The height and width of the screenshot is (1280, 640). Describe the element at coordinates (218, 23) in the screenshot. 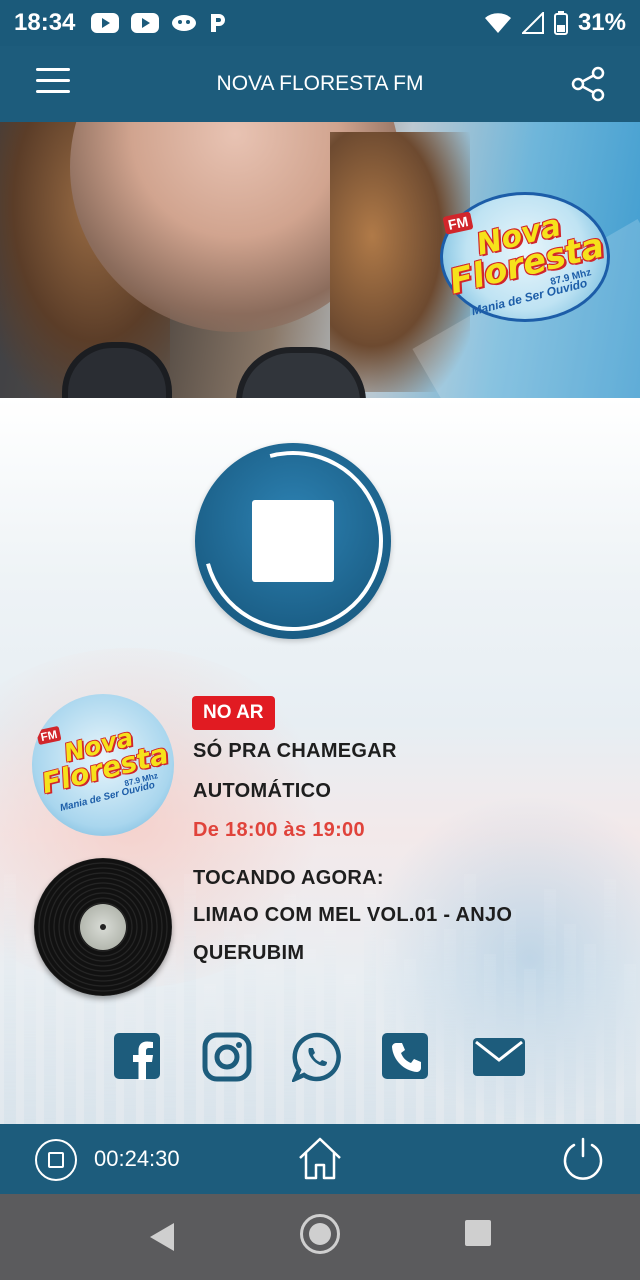

I see `pandora-icon` at that location.